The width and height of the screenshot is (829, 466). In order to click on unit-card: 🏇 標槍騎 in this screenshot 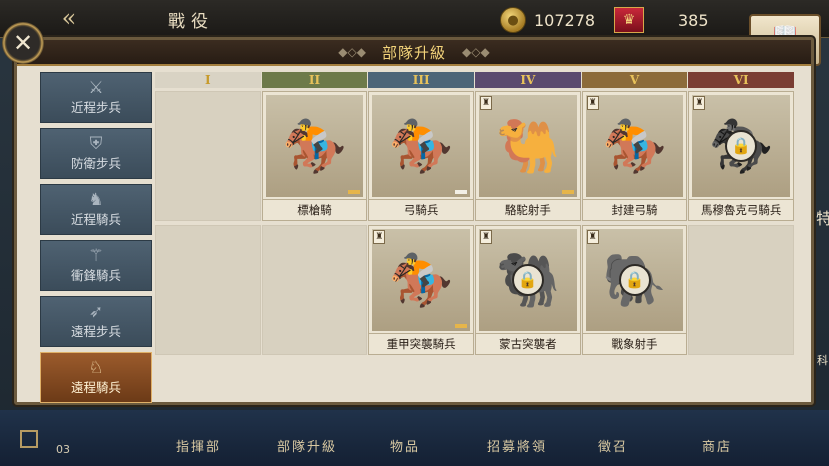, I will do `click(314, 156)`.